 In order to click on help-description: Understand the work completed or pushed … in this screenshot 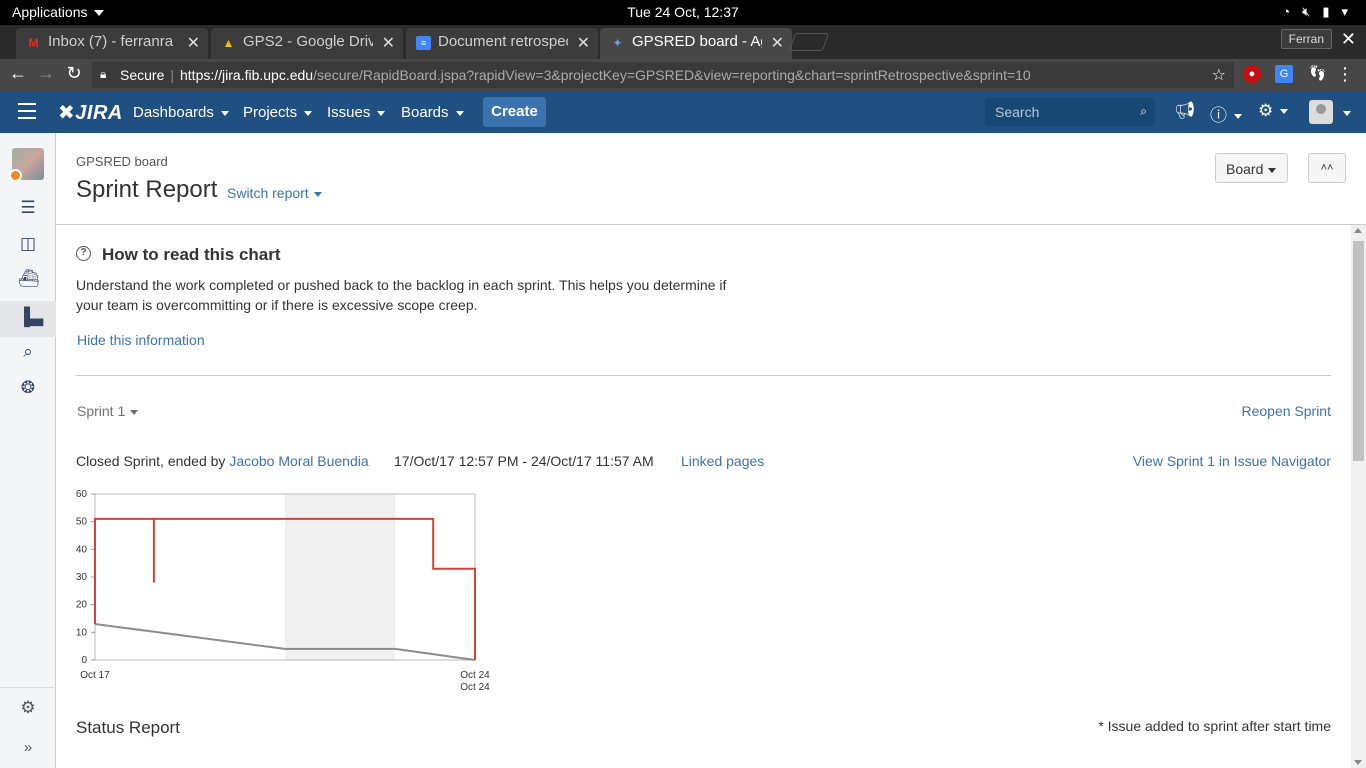, I will do `click(401, 295)`.